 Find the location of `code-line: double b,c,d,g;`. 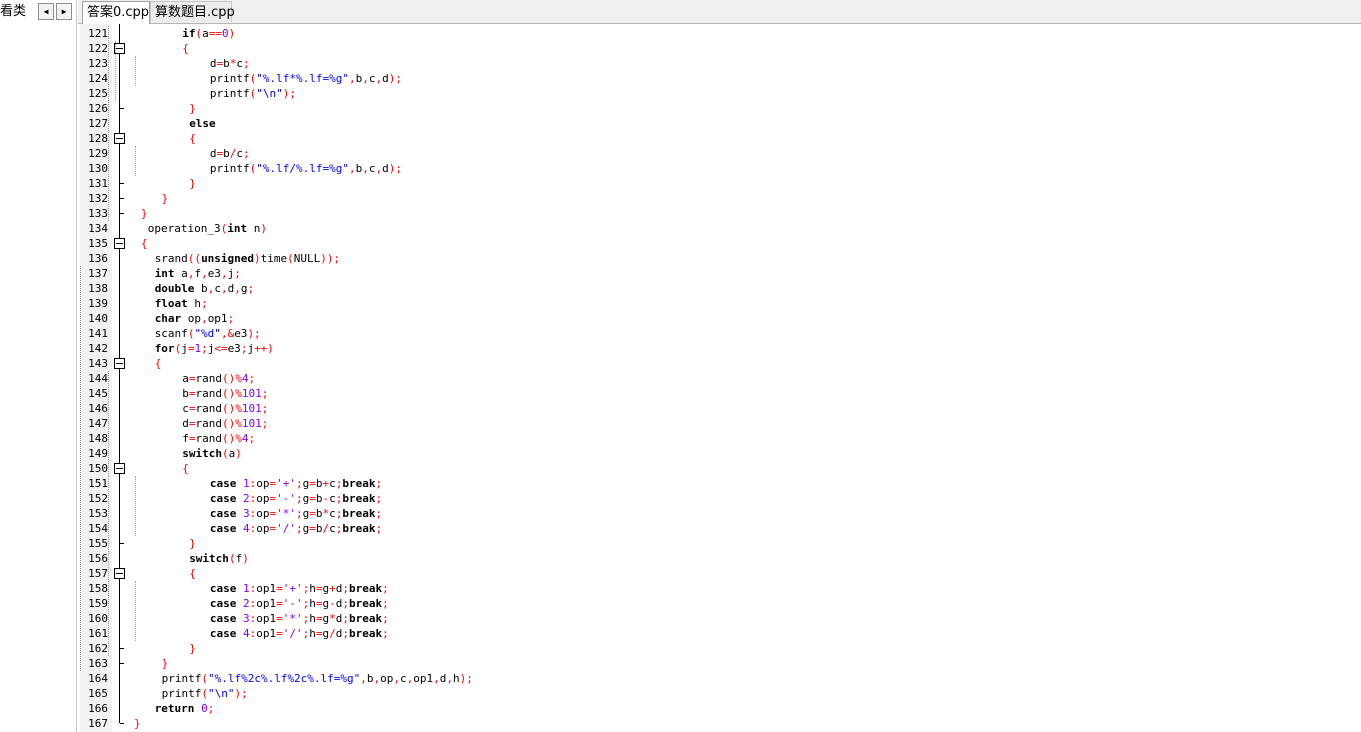

code-line: double b,c,d,g; is located at coordinates (204, 288).